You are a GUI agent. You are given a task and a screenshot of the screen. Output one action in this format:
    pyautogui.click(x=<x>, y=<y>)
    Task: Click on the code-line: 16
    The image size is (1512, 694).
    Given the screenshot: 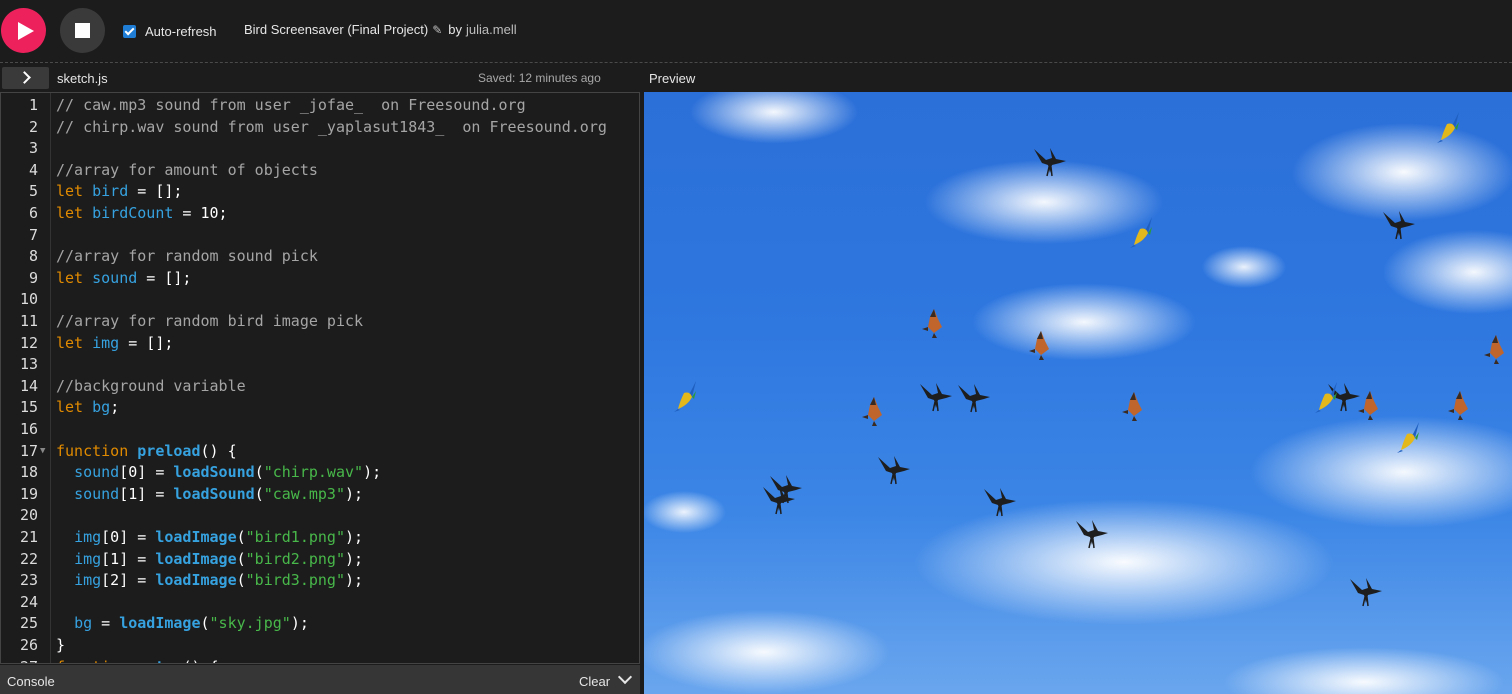 What is the action you would take?
    pyautogui.click(x=320, y=430)
    